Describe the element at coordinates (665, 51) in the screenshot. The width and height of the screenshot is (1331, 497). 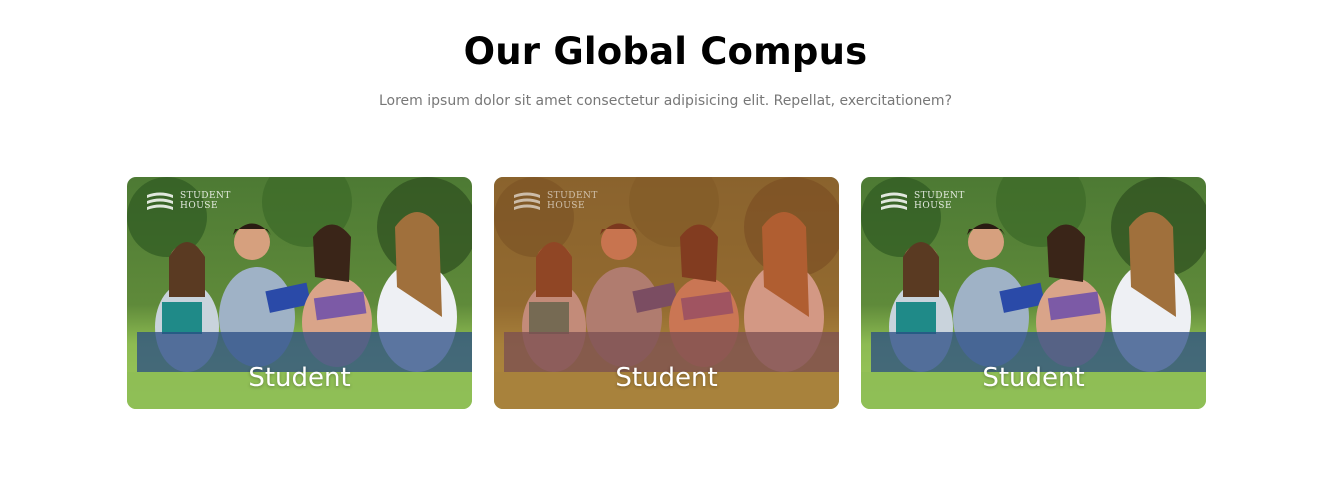
I see `section-title: Our Global Compus` at that location.